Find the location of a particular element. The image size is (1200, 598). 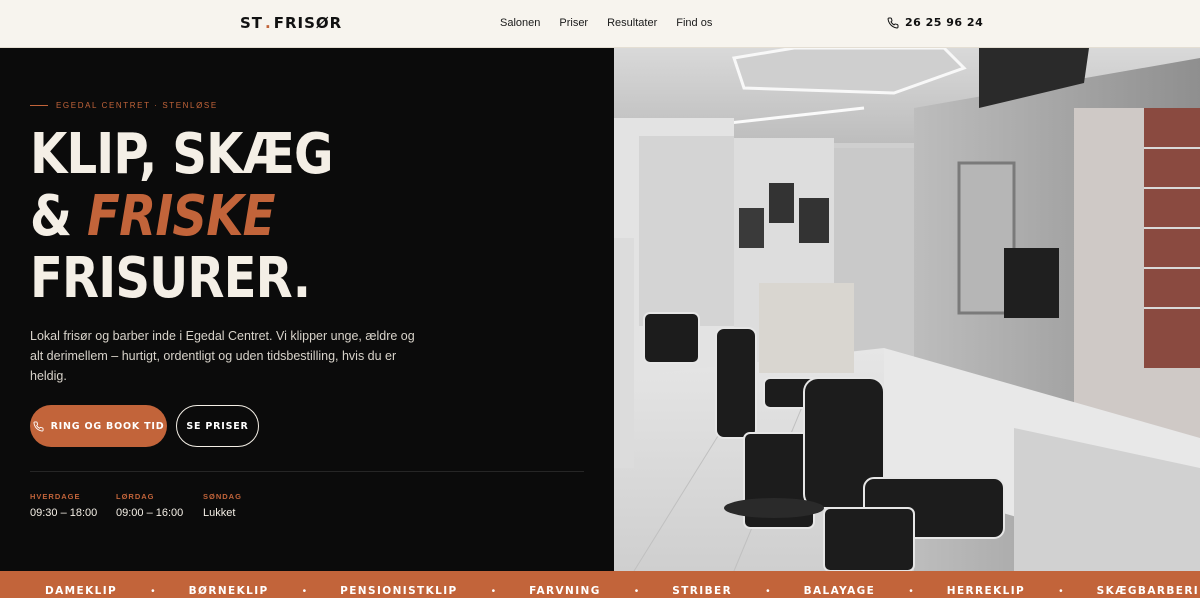

hero-headline: KLIP, SKÆG & FRISKE FRISURER. is located at coordinates (181, 217).